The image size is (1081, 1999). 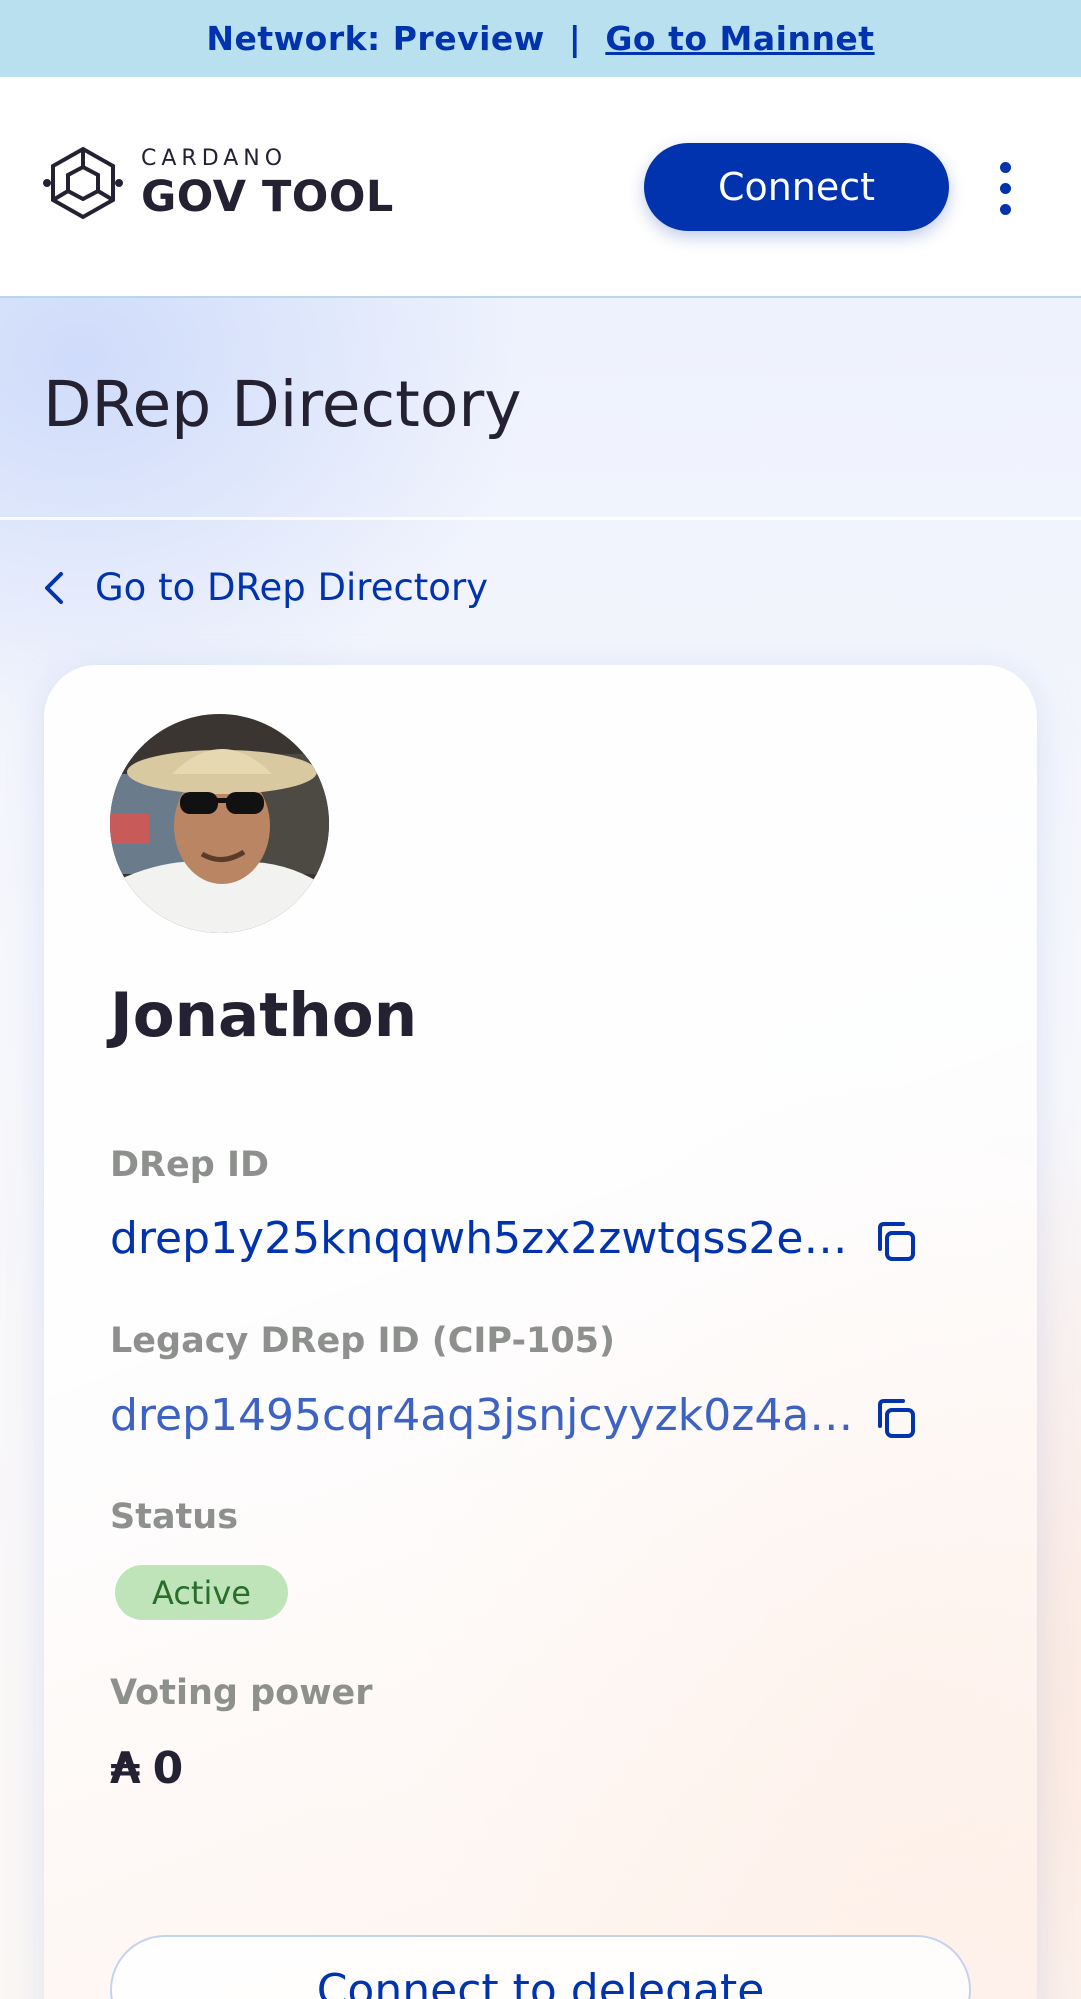 What do you see at coordinates (174, 1517) in the screenshot?
I see `status-label: Status` at bounding box center [174, 1517].